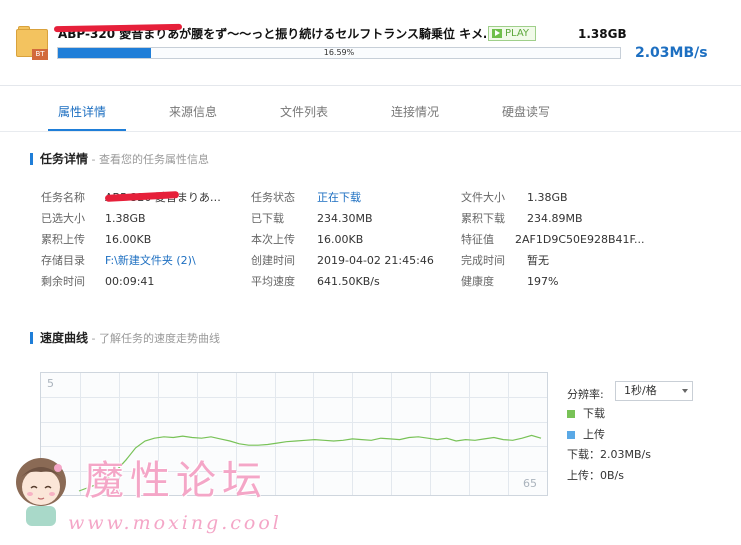 The image size is (741, 545). Describe the element at coordinates (415, 112) in the screenshot. I see `tab-connections: 连接情况` at that location.